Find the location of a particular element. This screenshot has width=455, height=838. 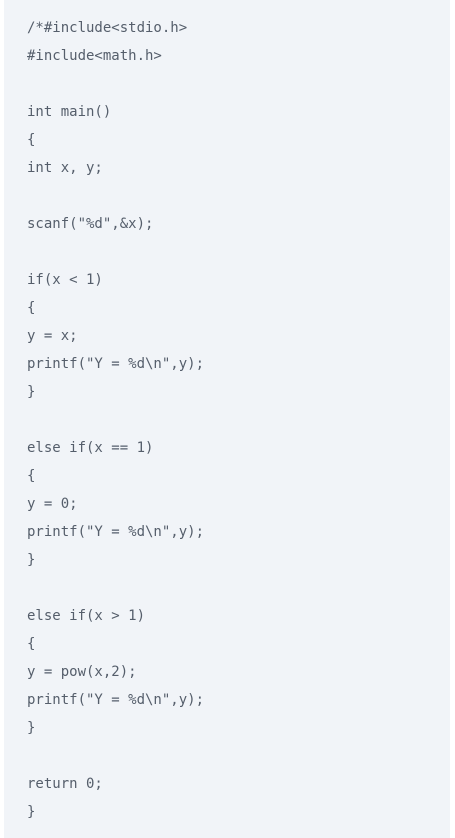

code-line: int main() is located at coordinates (69, 112).